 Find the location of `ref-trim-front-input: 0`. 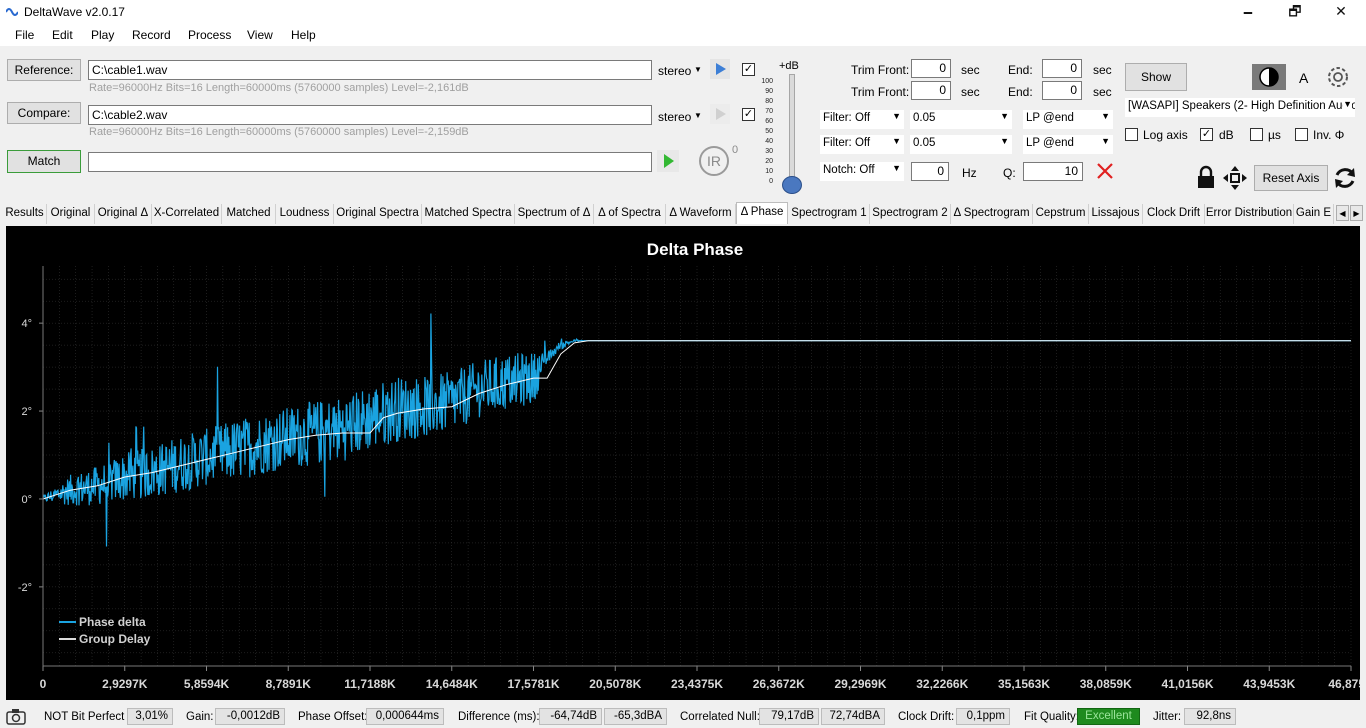

ref-trim-front-input: 0 is located at coordinates (931, 68).